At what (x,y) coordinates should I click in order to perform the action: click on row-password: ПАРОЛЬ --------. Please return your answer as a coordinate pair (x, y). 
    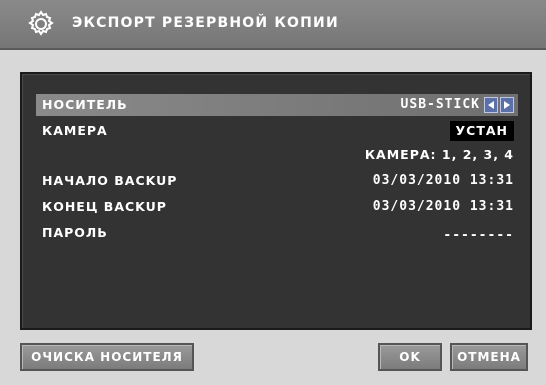
    Looking at the image, I should click on (277, 233).